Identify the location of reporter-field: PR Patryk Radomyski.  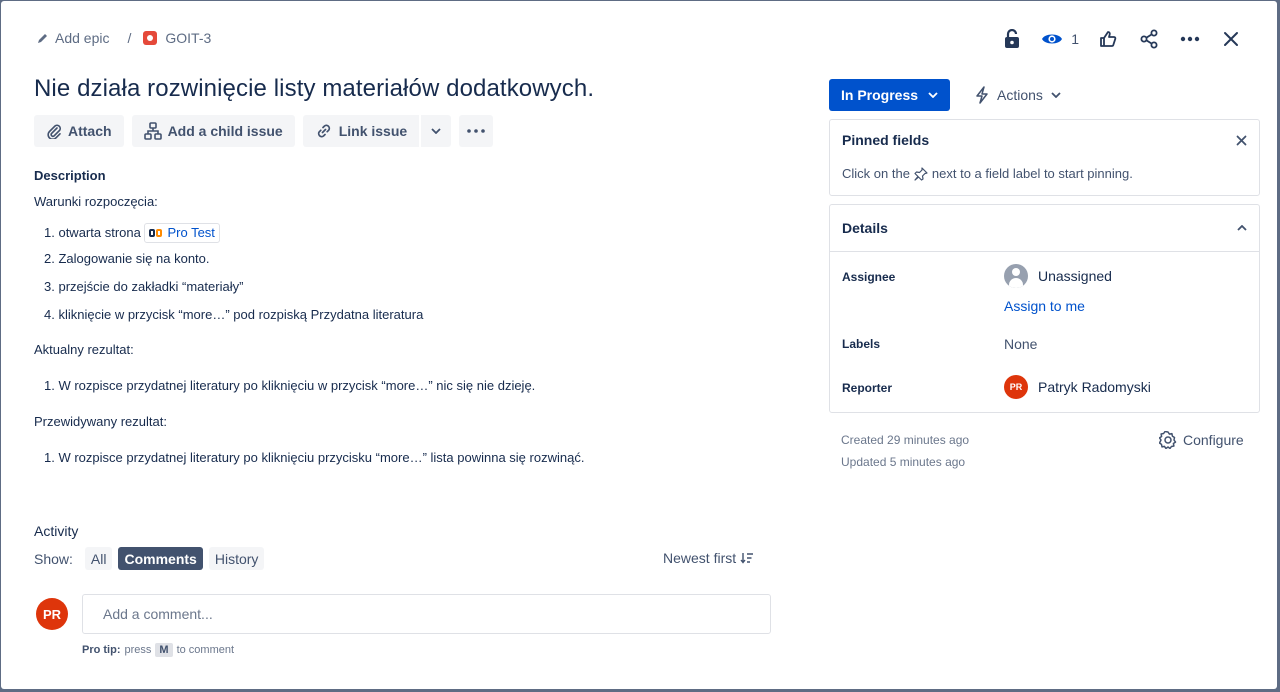
(1077, 387).